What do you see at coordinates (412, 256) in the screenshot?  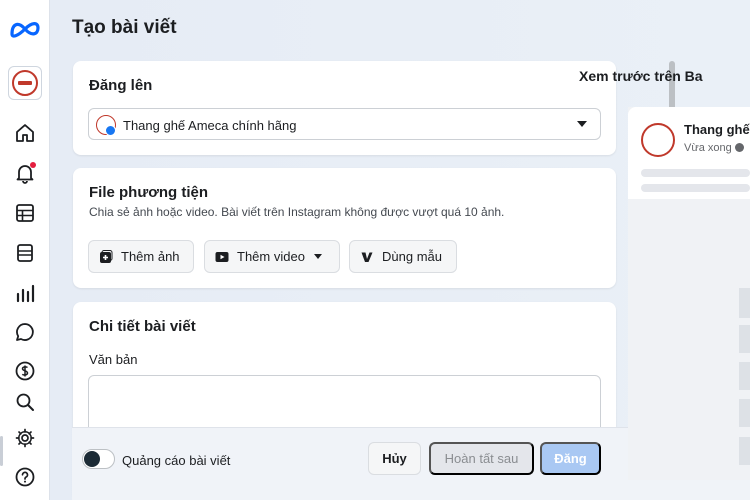 I see `use-template-label: Dùng mẫu` at bounding box center [412, 256].